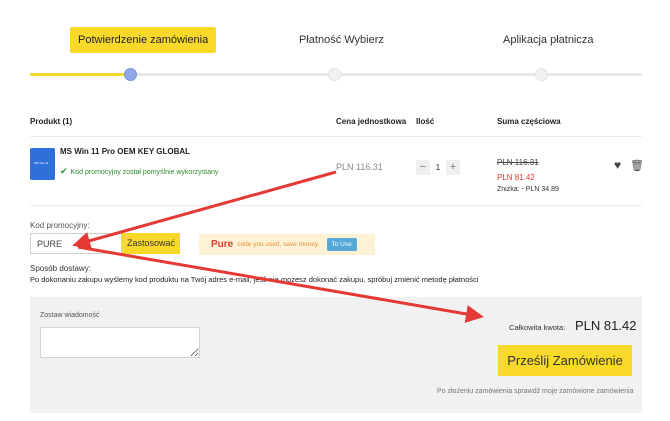  What do you see at coordinates (516, 177) in the screenshot?
I see `subtotal-discounted-price: PLN 81.42` at bounding box center [516, 177].